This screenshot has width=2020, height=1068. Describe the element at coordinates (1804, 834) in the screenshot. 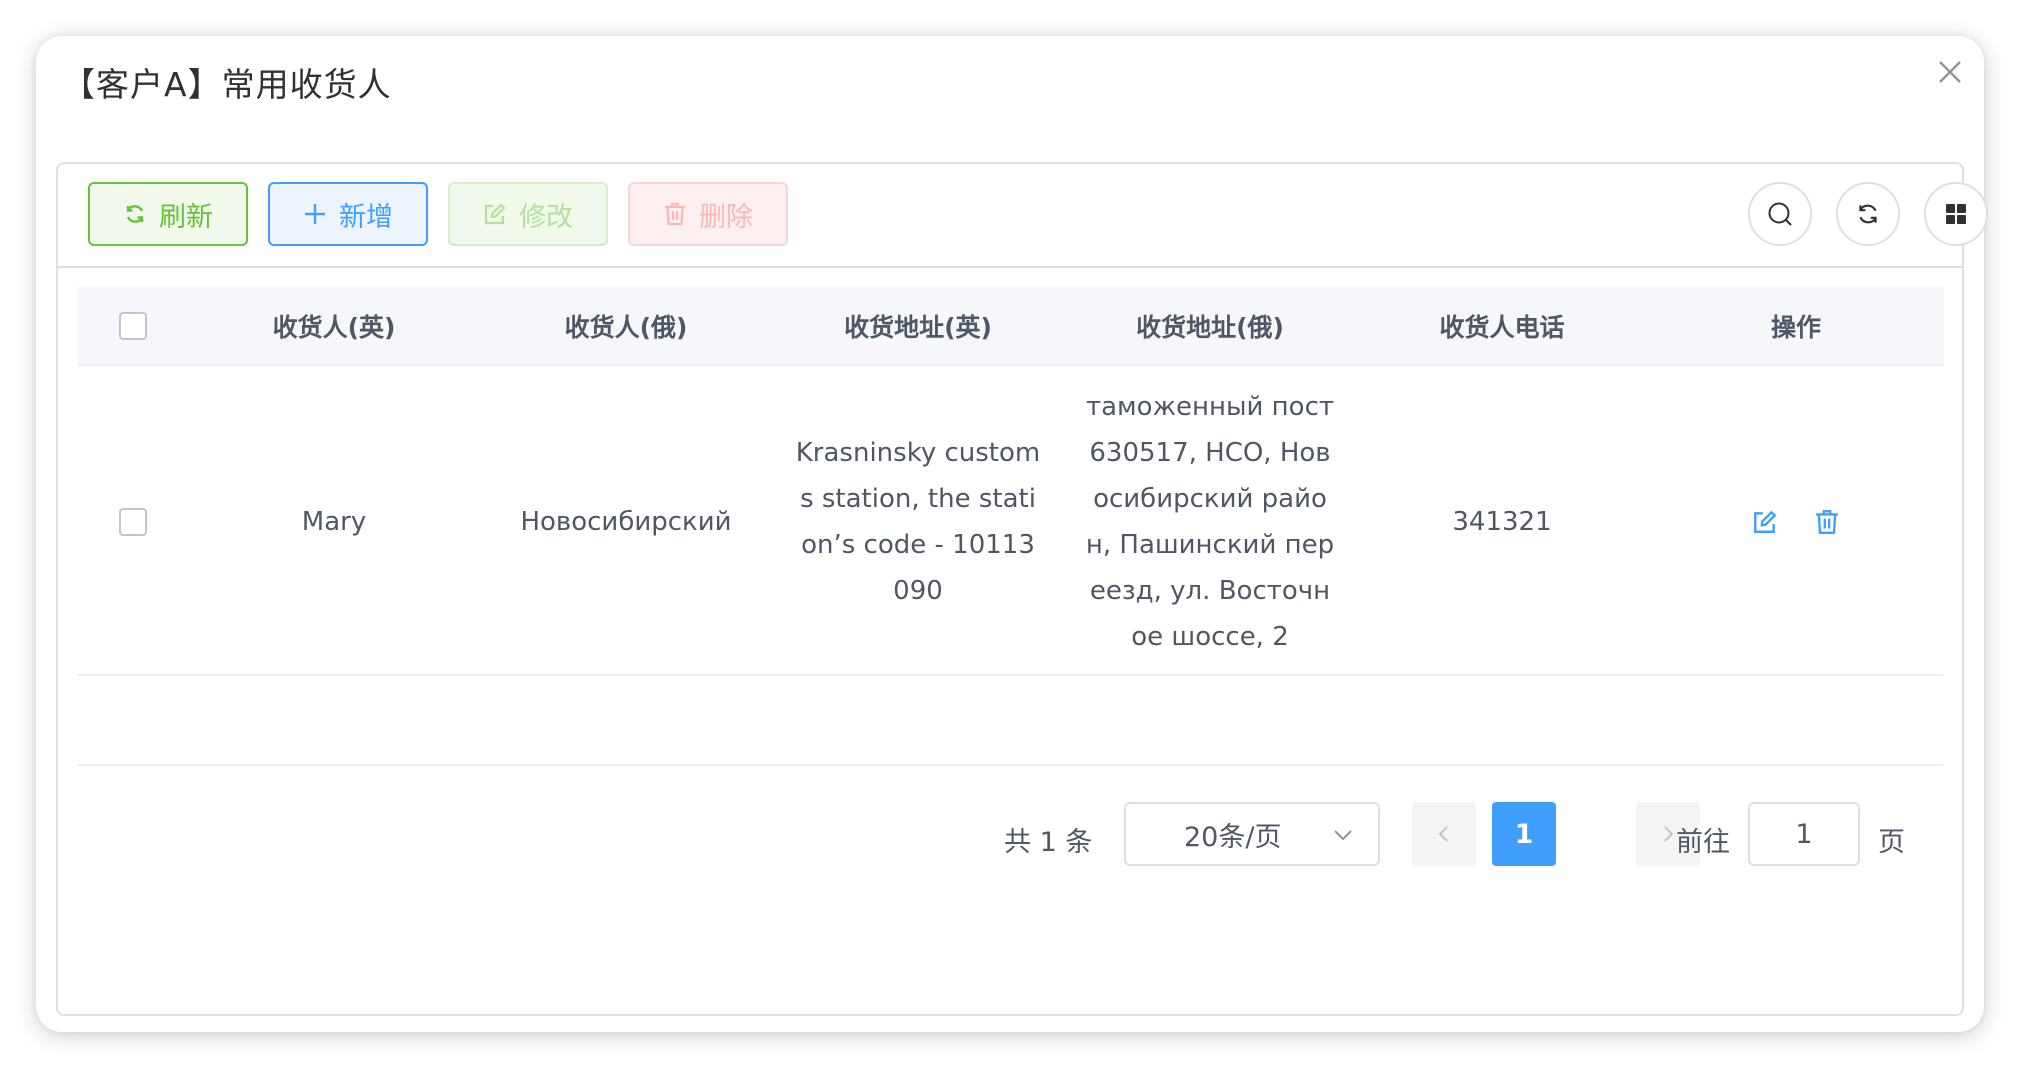

I see `goto-page-input` at that location.